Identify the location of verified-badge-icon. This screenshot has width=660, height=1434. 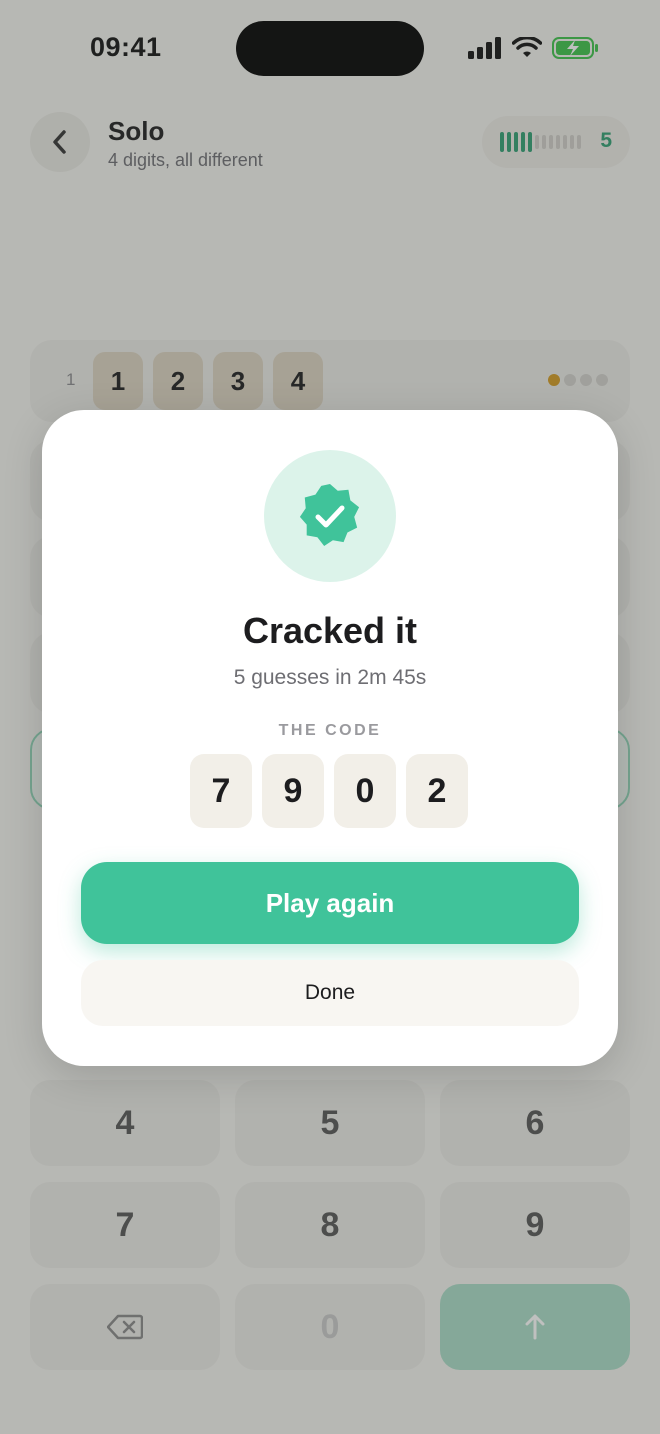
(329, 515).